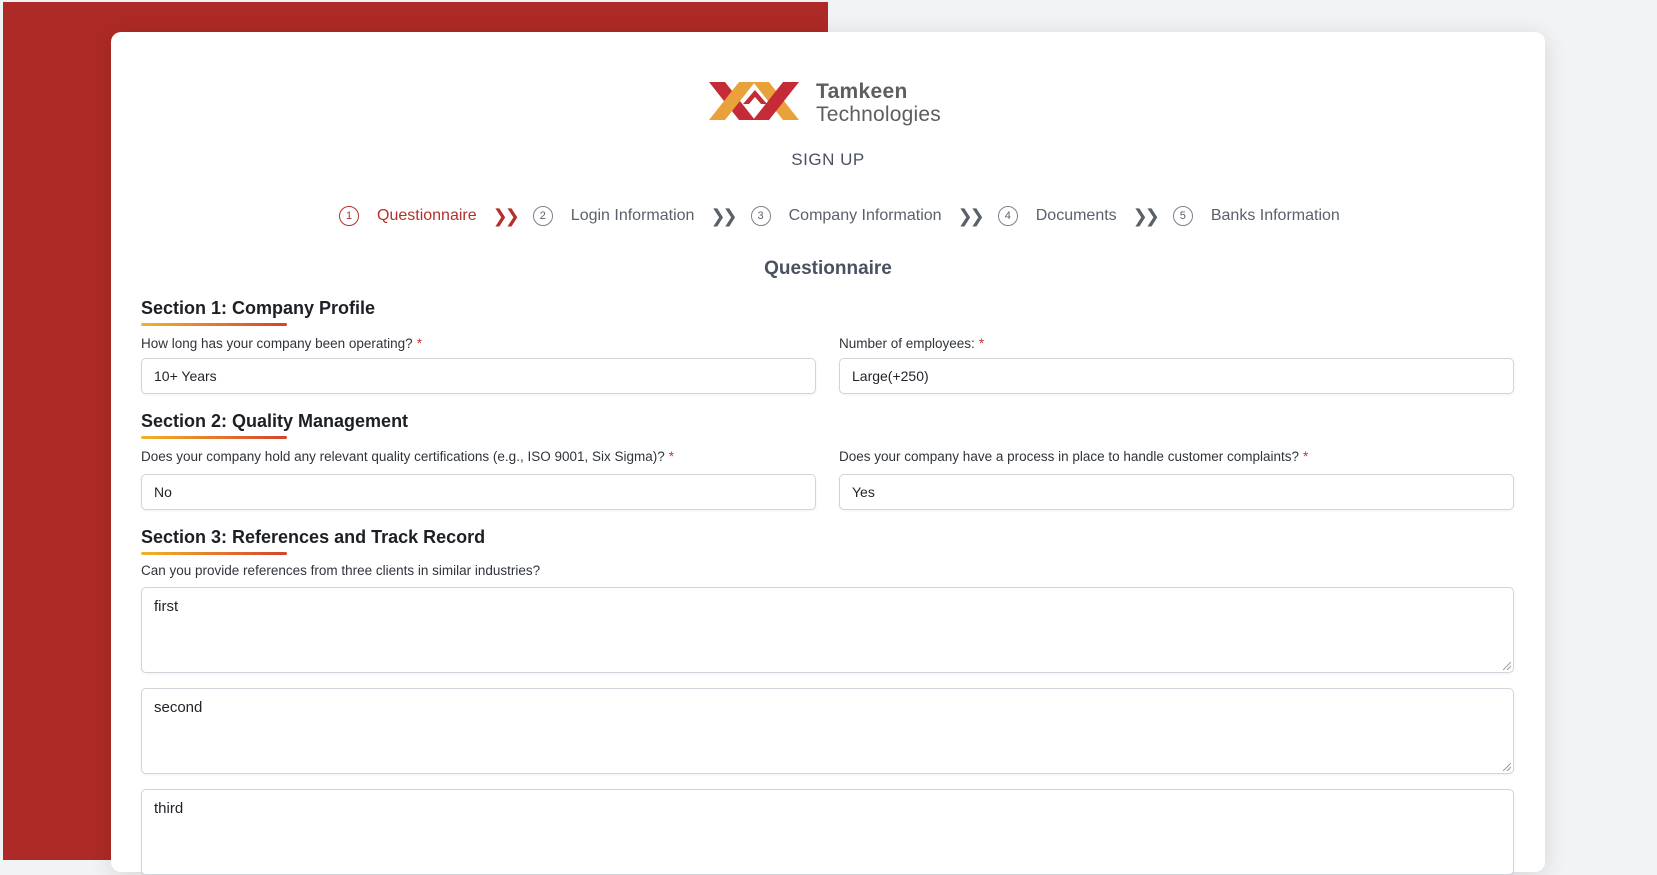 The image size is (1657, 875). I want to click on employees-label: Number of employees: *, so click(911, 343).